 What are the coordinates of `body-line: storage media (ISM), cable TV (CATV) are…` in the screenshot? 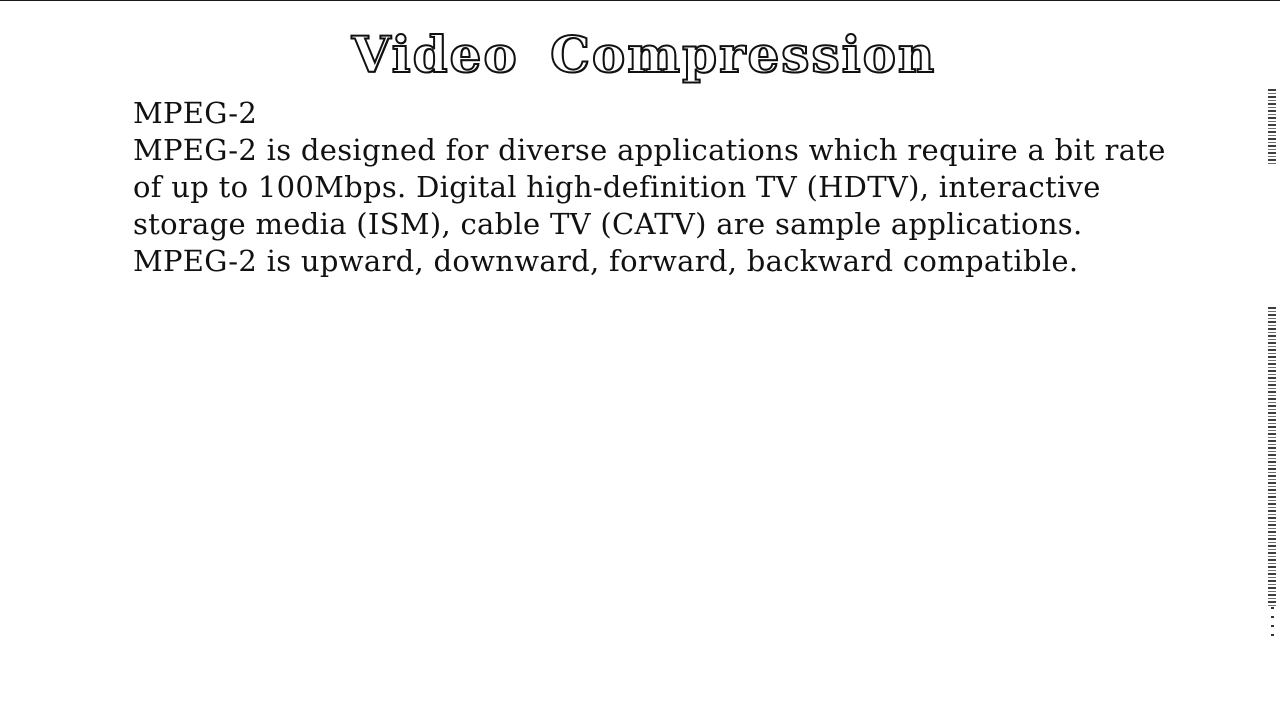 It's located at (608, 224).